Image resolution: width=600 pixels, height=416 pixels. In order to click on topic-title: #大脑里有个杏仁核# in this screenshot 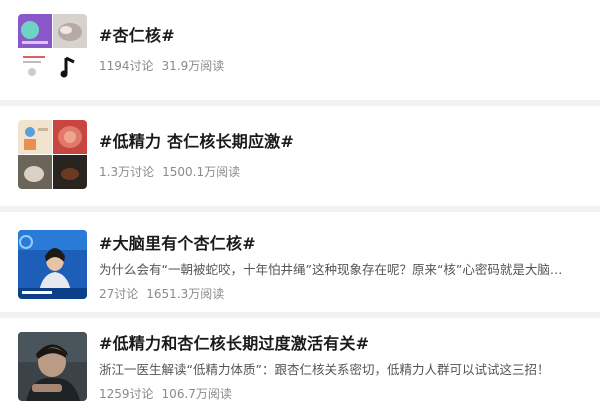, I will do `click(339, 244)`.